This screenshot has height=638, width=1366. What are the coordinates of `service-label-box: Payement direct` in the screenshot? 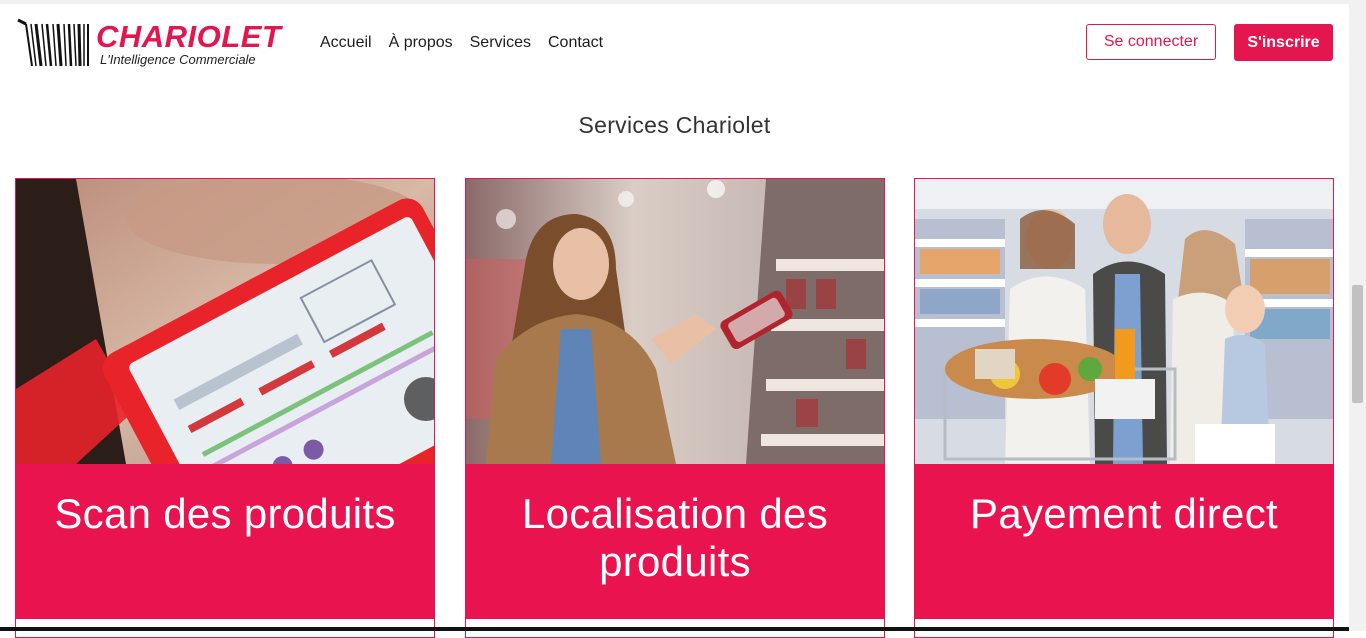 It's located at (1124, 541).